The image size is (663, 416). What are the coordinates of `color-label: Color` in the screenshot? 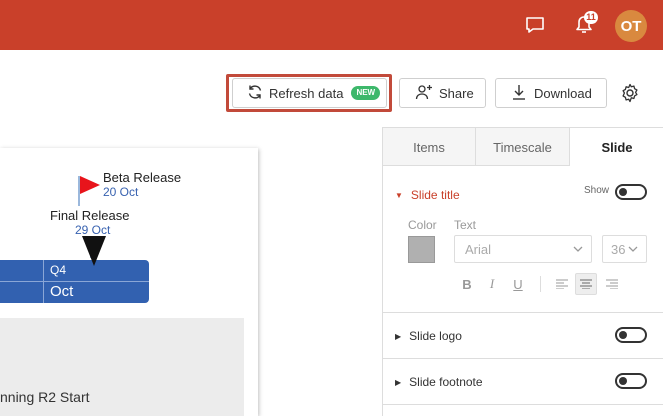 It's located at (422, 225).